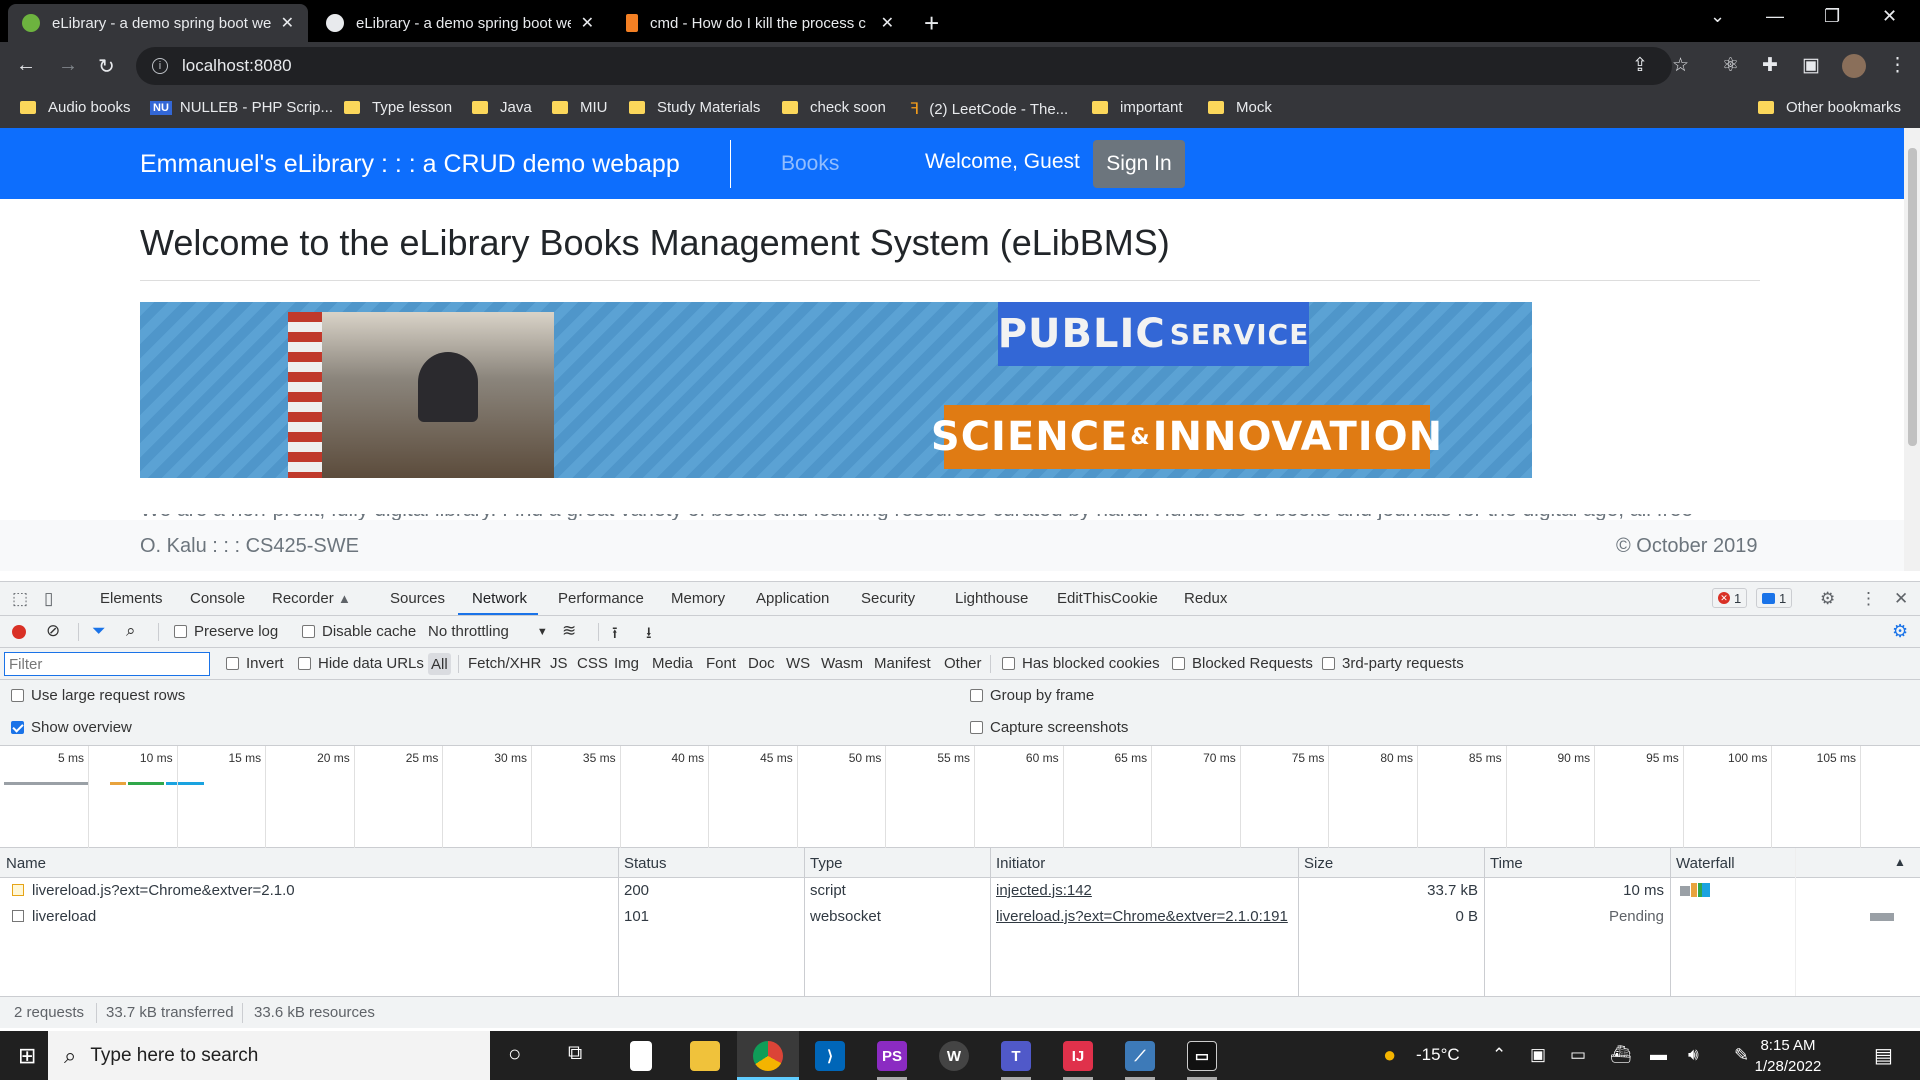 This screenshot has height=1080, width=1920. I want to click on device-toolbar-icon: ▯, so click(48, 599).